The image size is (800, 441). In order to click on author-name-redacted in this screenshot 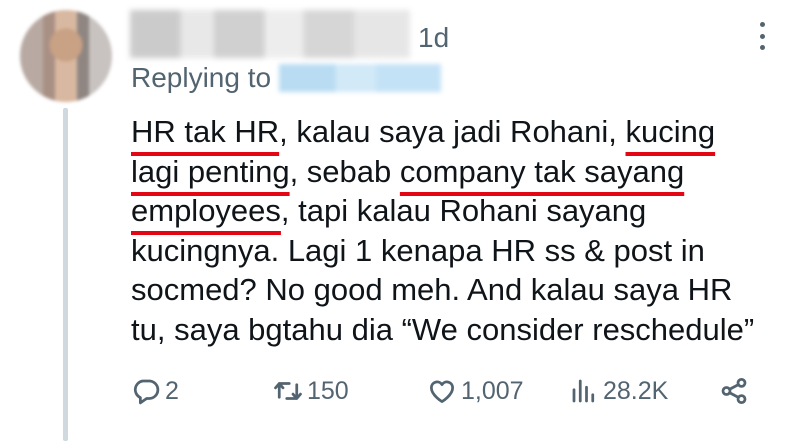, I will do `click(270, 34)`.